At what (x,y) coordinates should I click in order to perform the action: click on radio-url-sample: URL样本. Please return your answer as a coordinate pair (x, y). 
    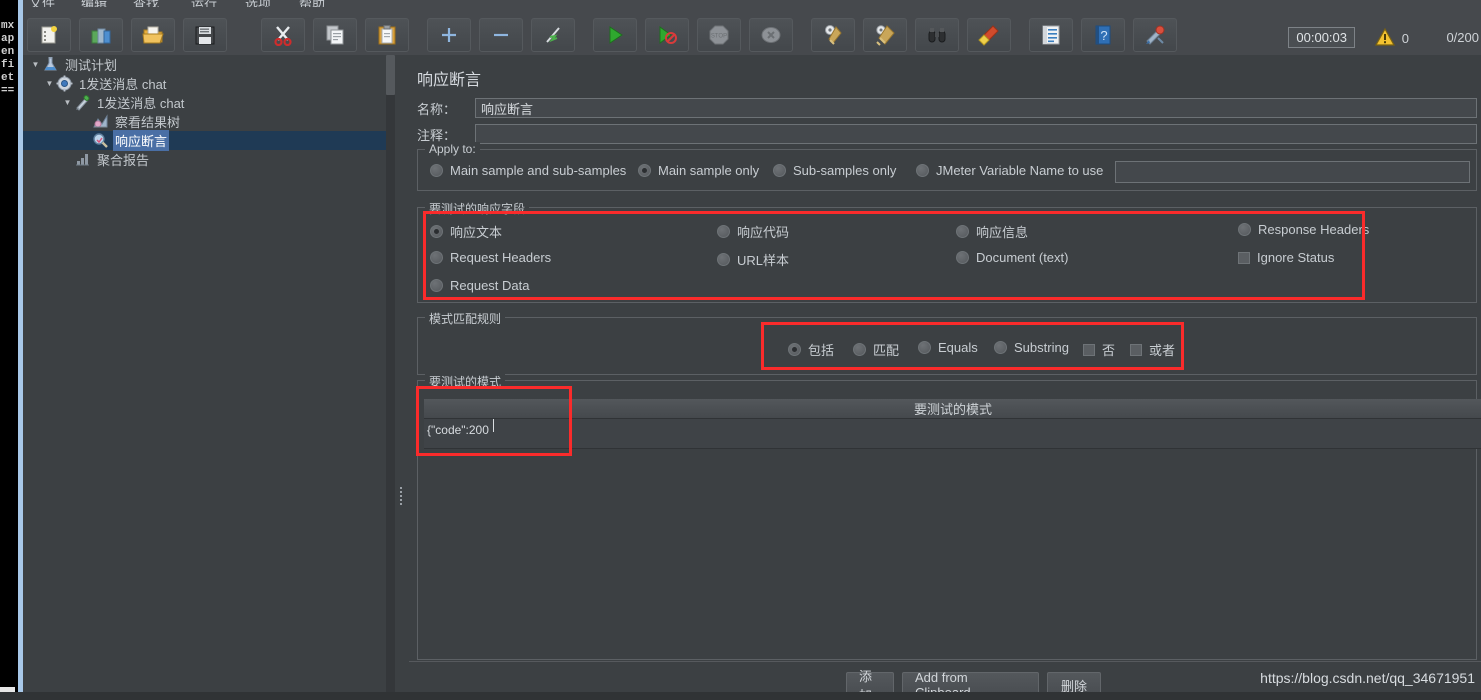
    Looking at the image, I should click on (753, 259).